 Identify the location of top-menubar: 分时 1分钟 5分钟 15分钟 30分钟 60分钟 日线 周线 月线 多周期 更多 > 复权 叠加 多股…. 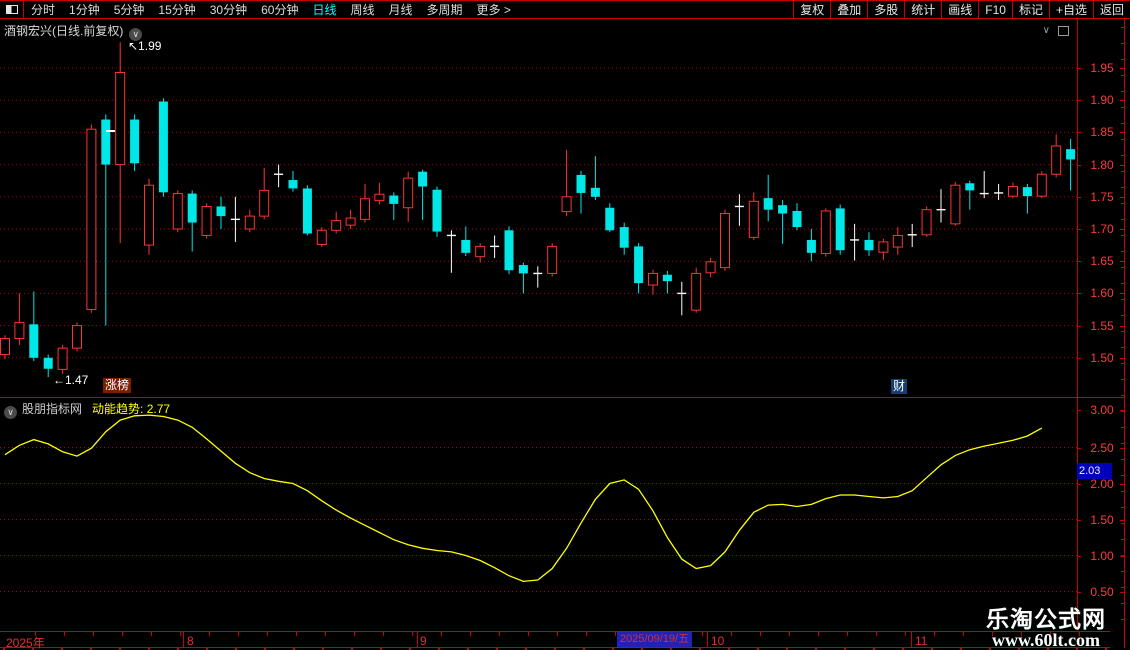
(565, 9).